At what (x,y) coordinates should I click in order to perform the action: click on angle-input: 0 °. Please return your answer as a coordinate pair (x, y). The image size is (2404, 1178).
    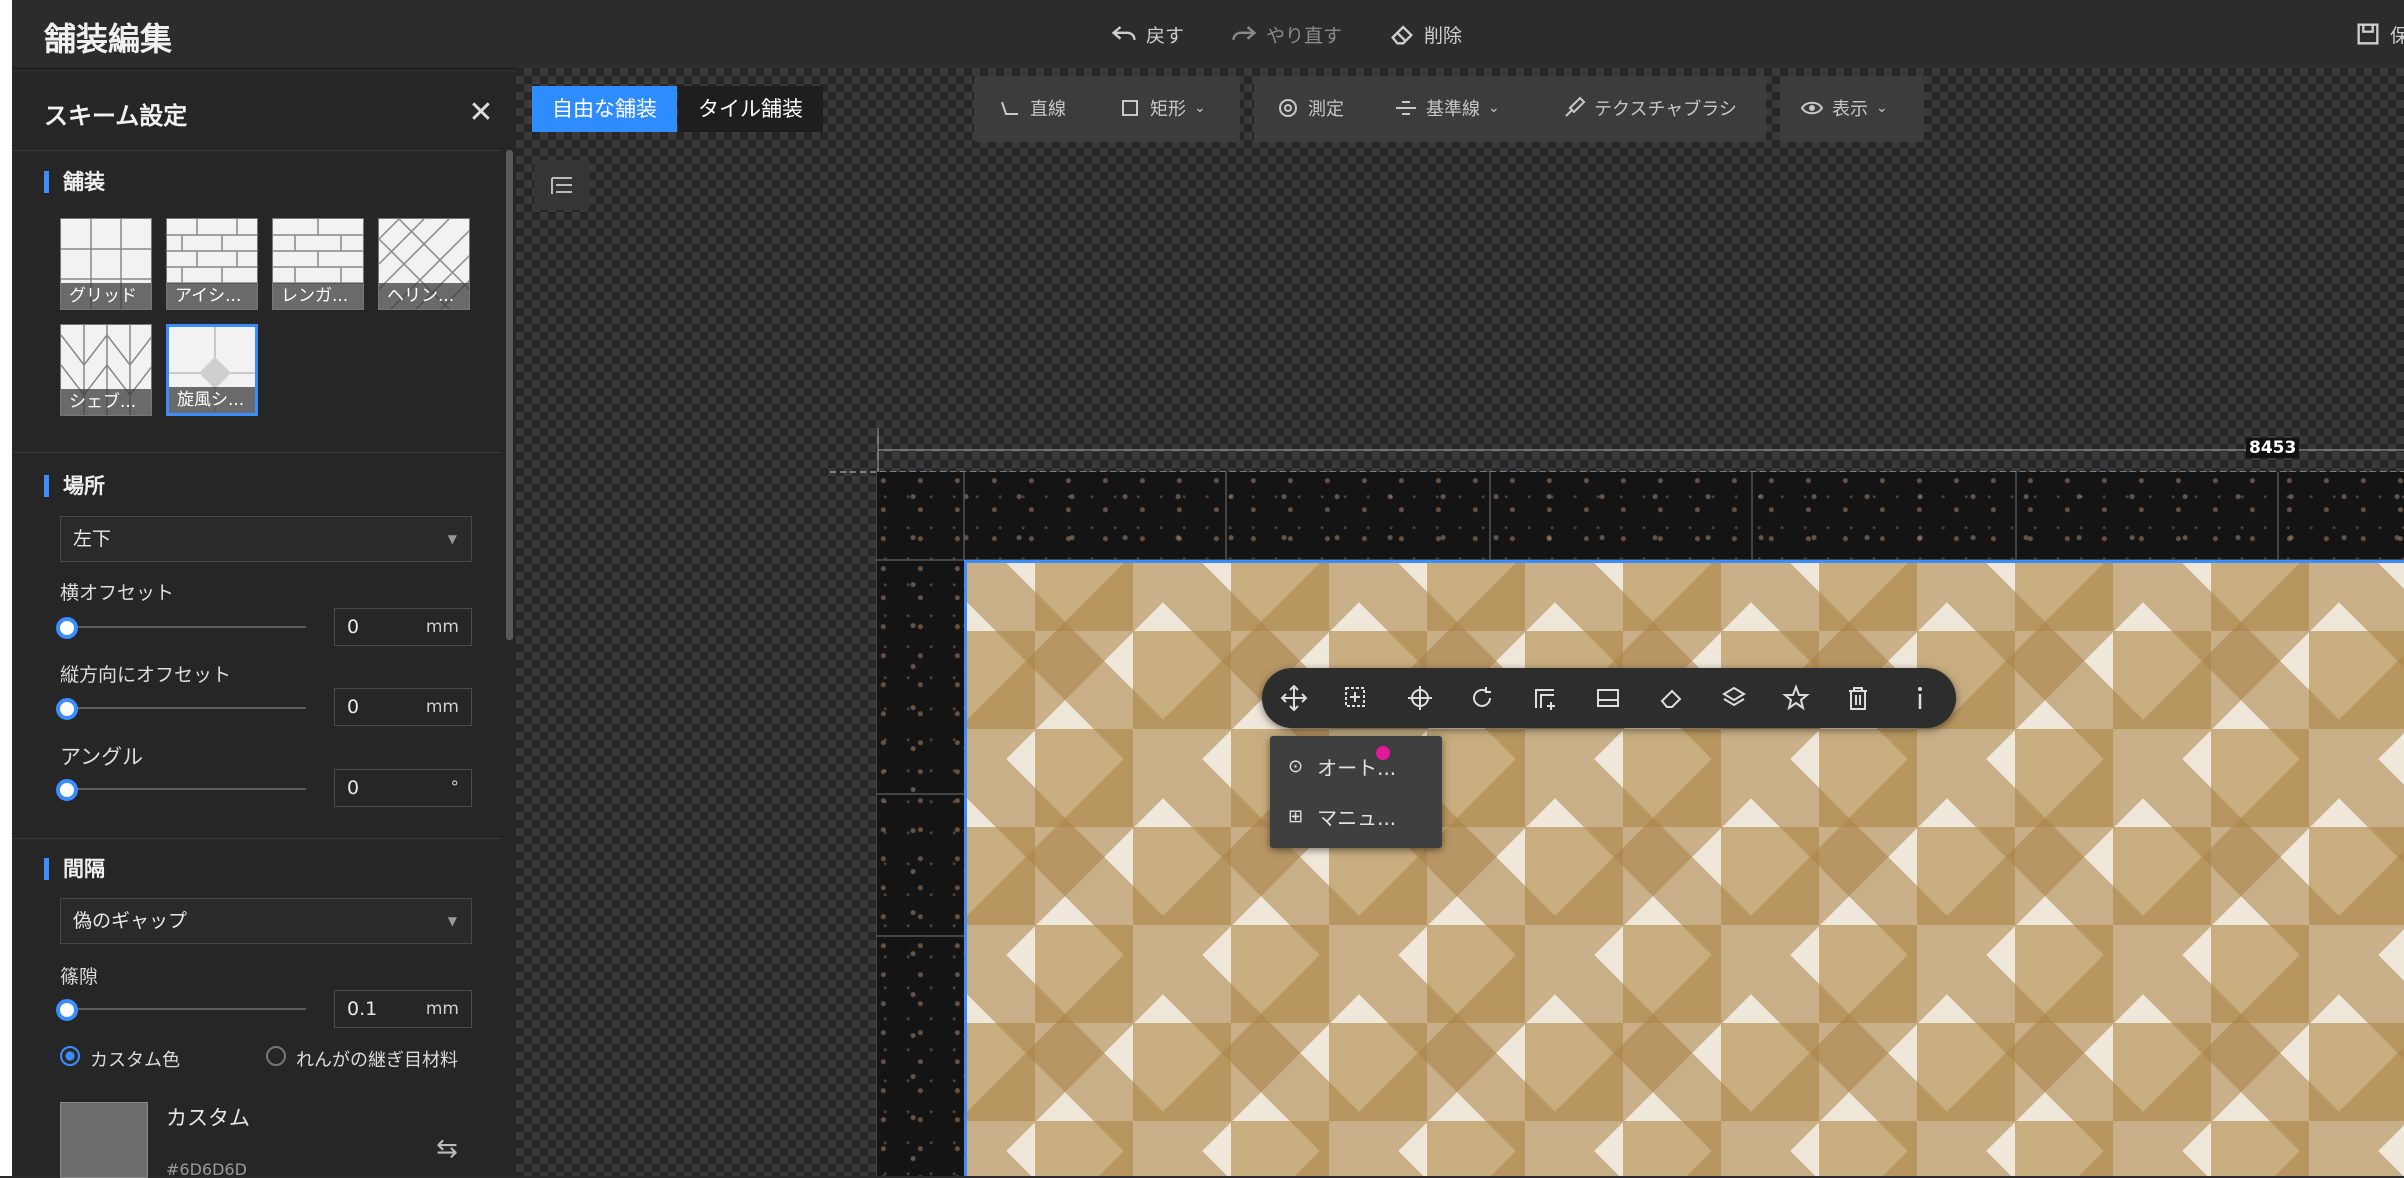
    Looking at the image, I should click on (403, 788).